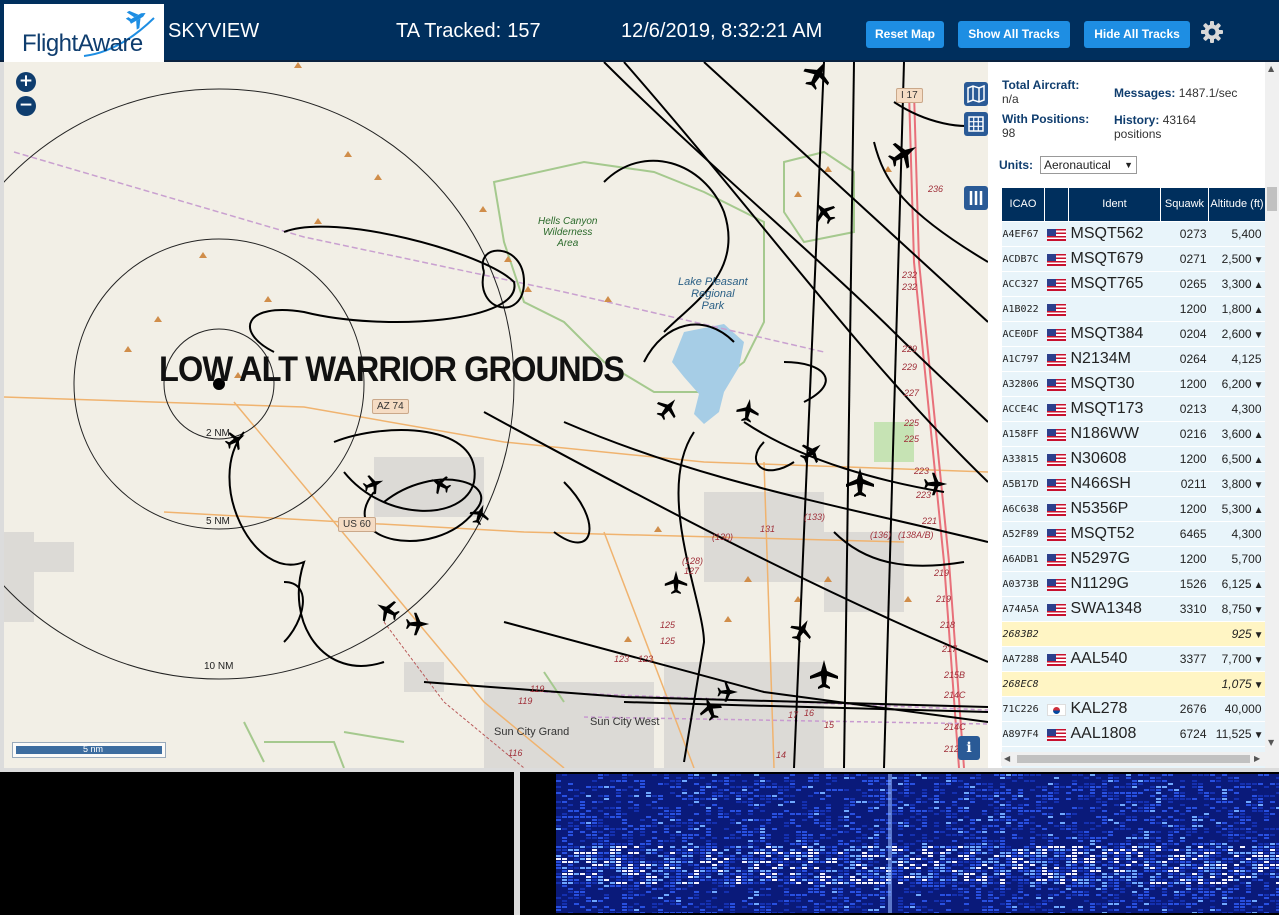 This screenshot has width=1279, height=915. What do you see at coordinates (1056, 204) in the screenshot?
I see `column-header-flag` at bounding box center [1056, 204].